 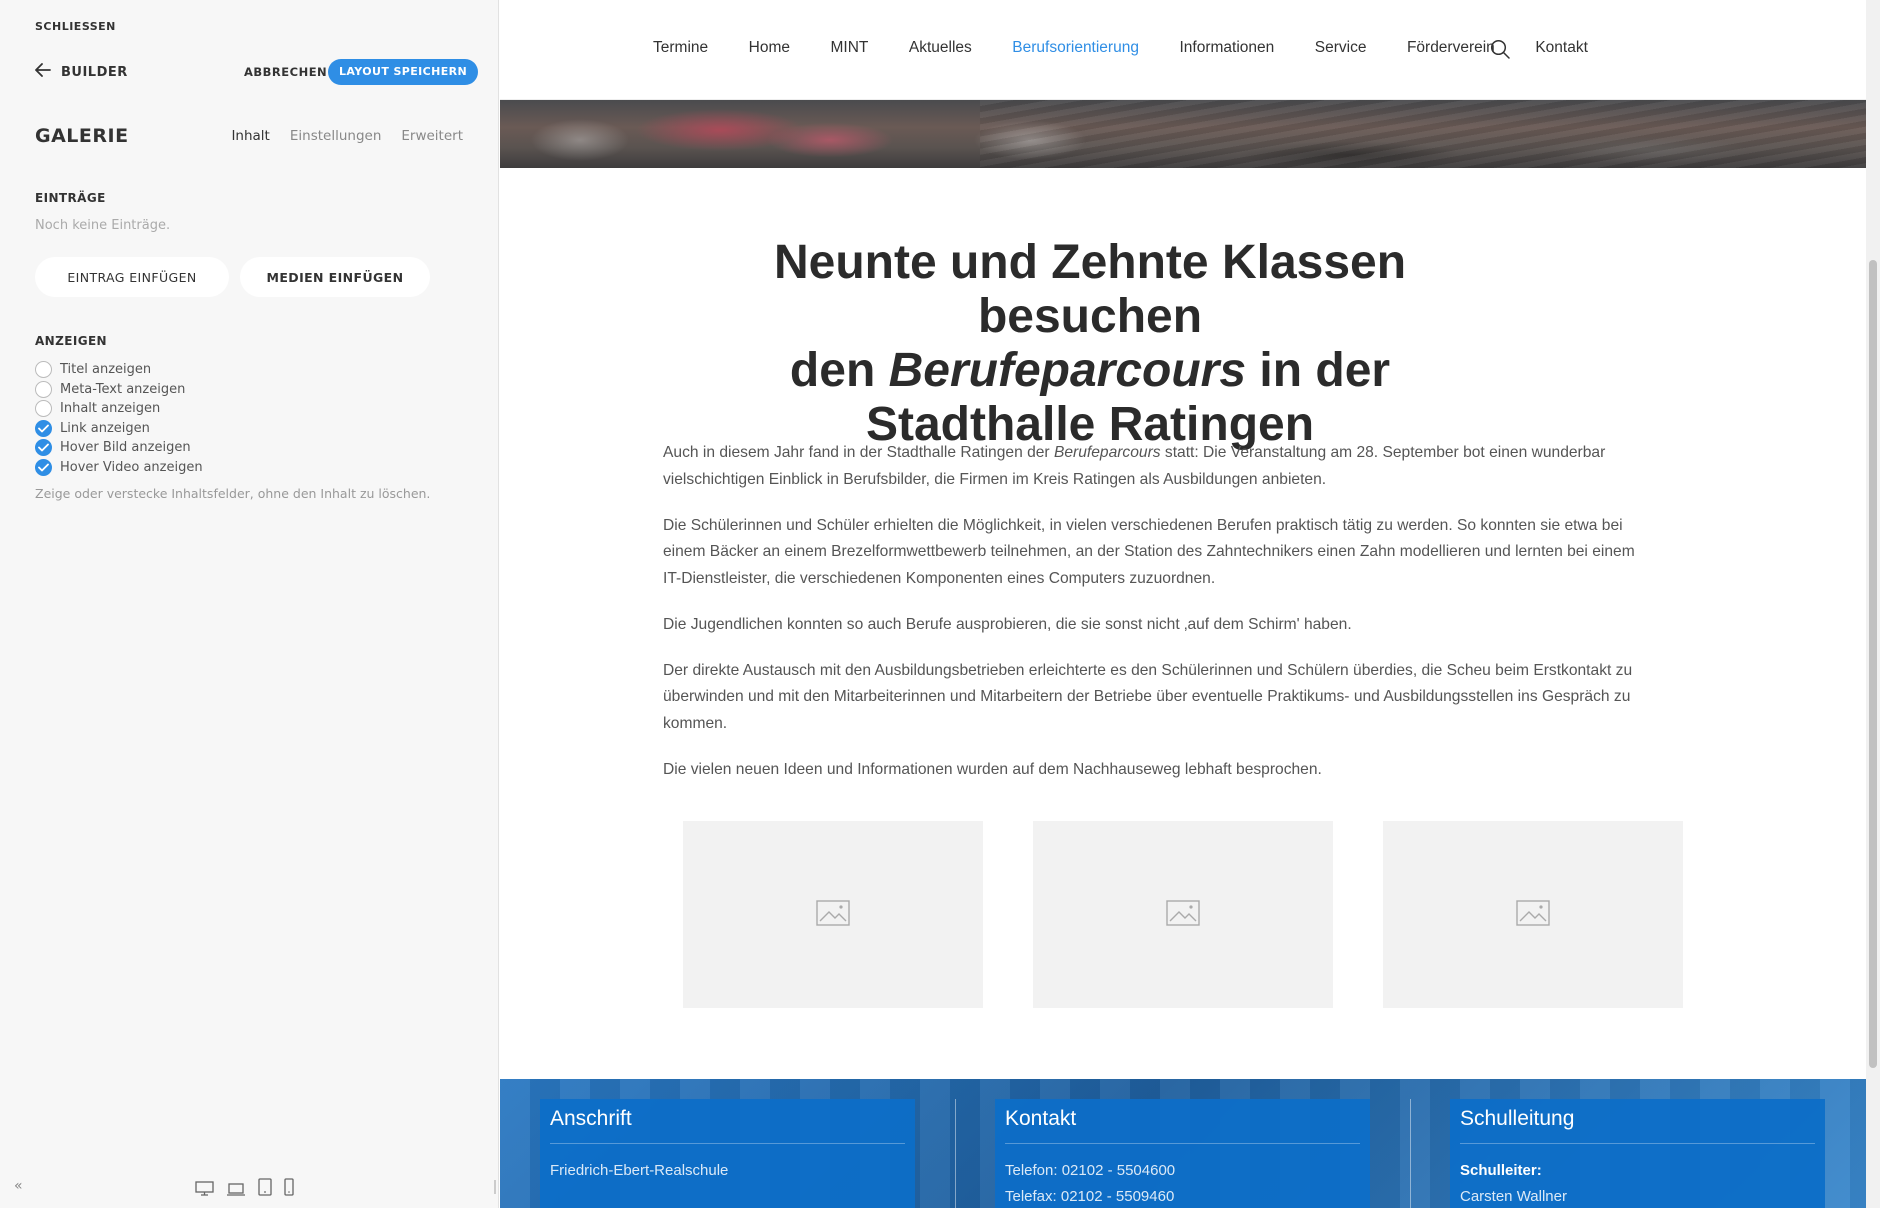 I want to click on insert-media-button: MEDIEN EINFÜGEN, so click(x=335, y=277).